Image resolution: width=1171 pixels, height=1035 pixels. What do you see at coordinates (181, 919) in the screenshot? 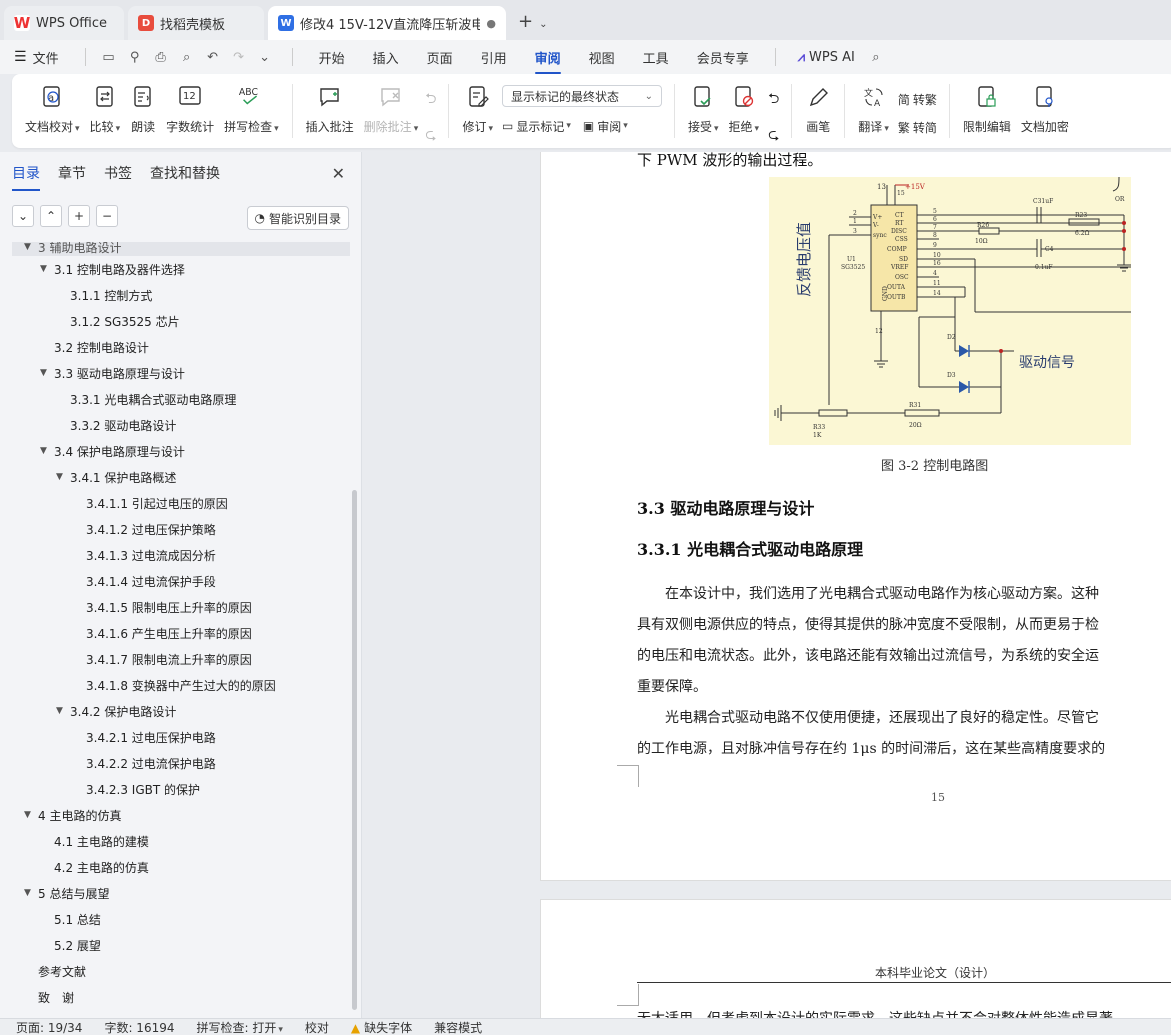
I see `toc-item: 5.1 总结` at bounding box center [181, 919].